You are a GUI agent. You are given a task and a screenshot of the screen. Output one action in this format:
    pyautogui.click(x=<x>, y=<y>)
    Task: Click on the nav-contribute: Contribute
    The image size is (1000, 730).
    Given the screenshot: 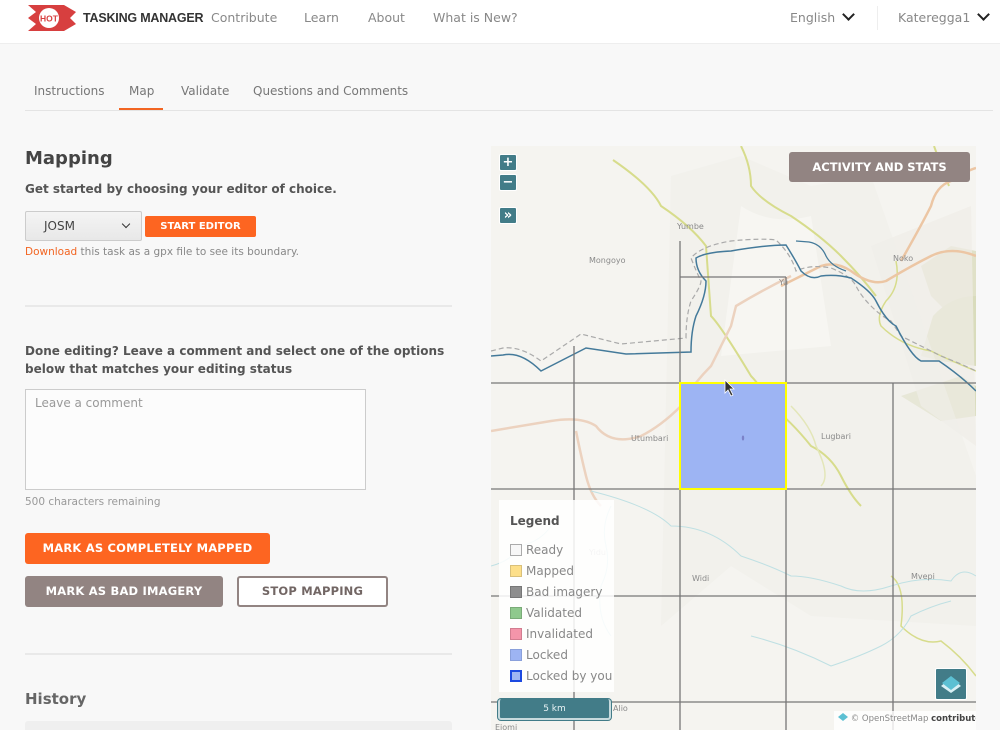 What is the action you would take?
    pyautogui.click(x=244, y=17)
    